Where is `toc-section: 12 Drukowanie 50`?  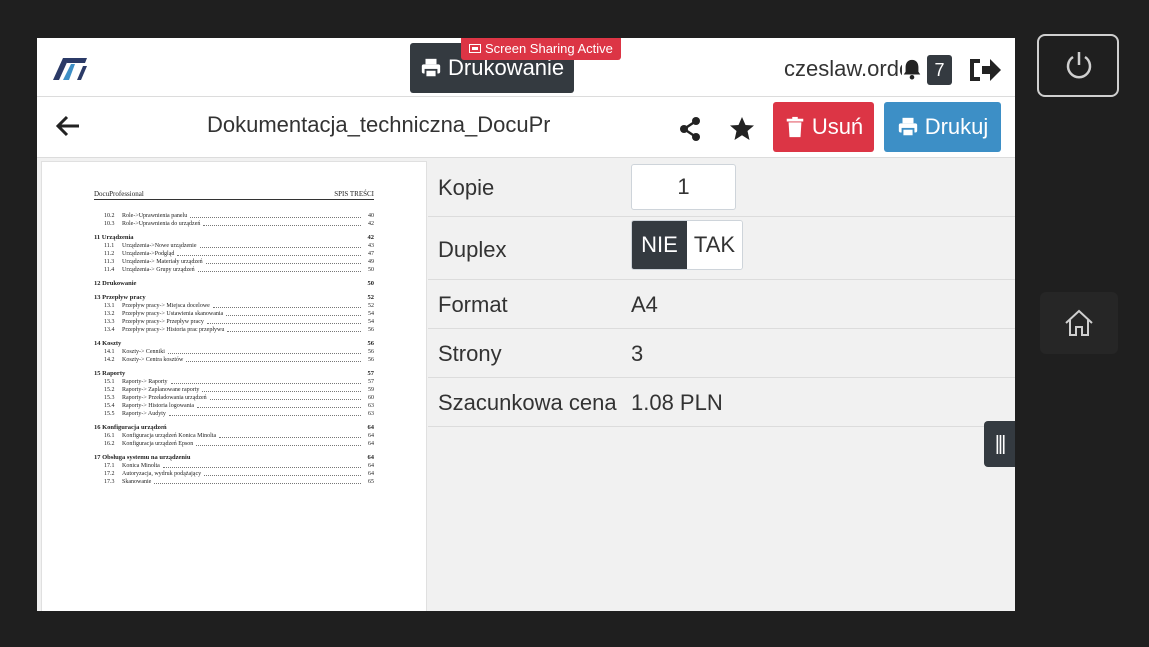 toc-section: 12 Drukowanie 50 is located at coordinates (234, 283).